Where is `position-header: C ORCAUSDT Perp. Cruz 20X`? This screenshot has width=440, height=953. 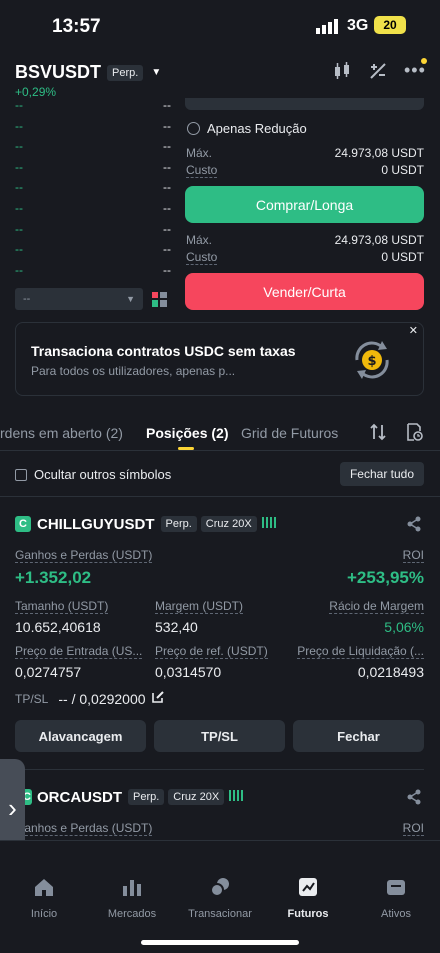
position-header: C ORCAUSDT Perp. Cruz 20X is located at coordinates (133, 797).